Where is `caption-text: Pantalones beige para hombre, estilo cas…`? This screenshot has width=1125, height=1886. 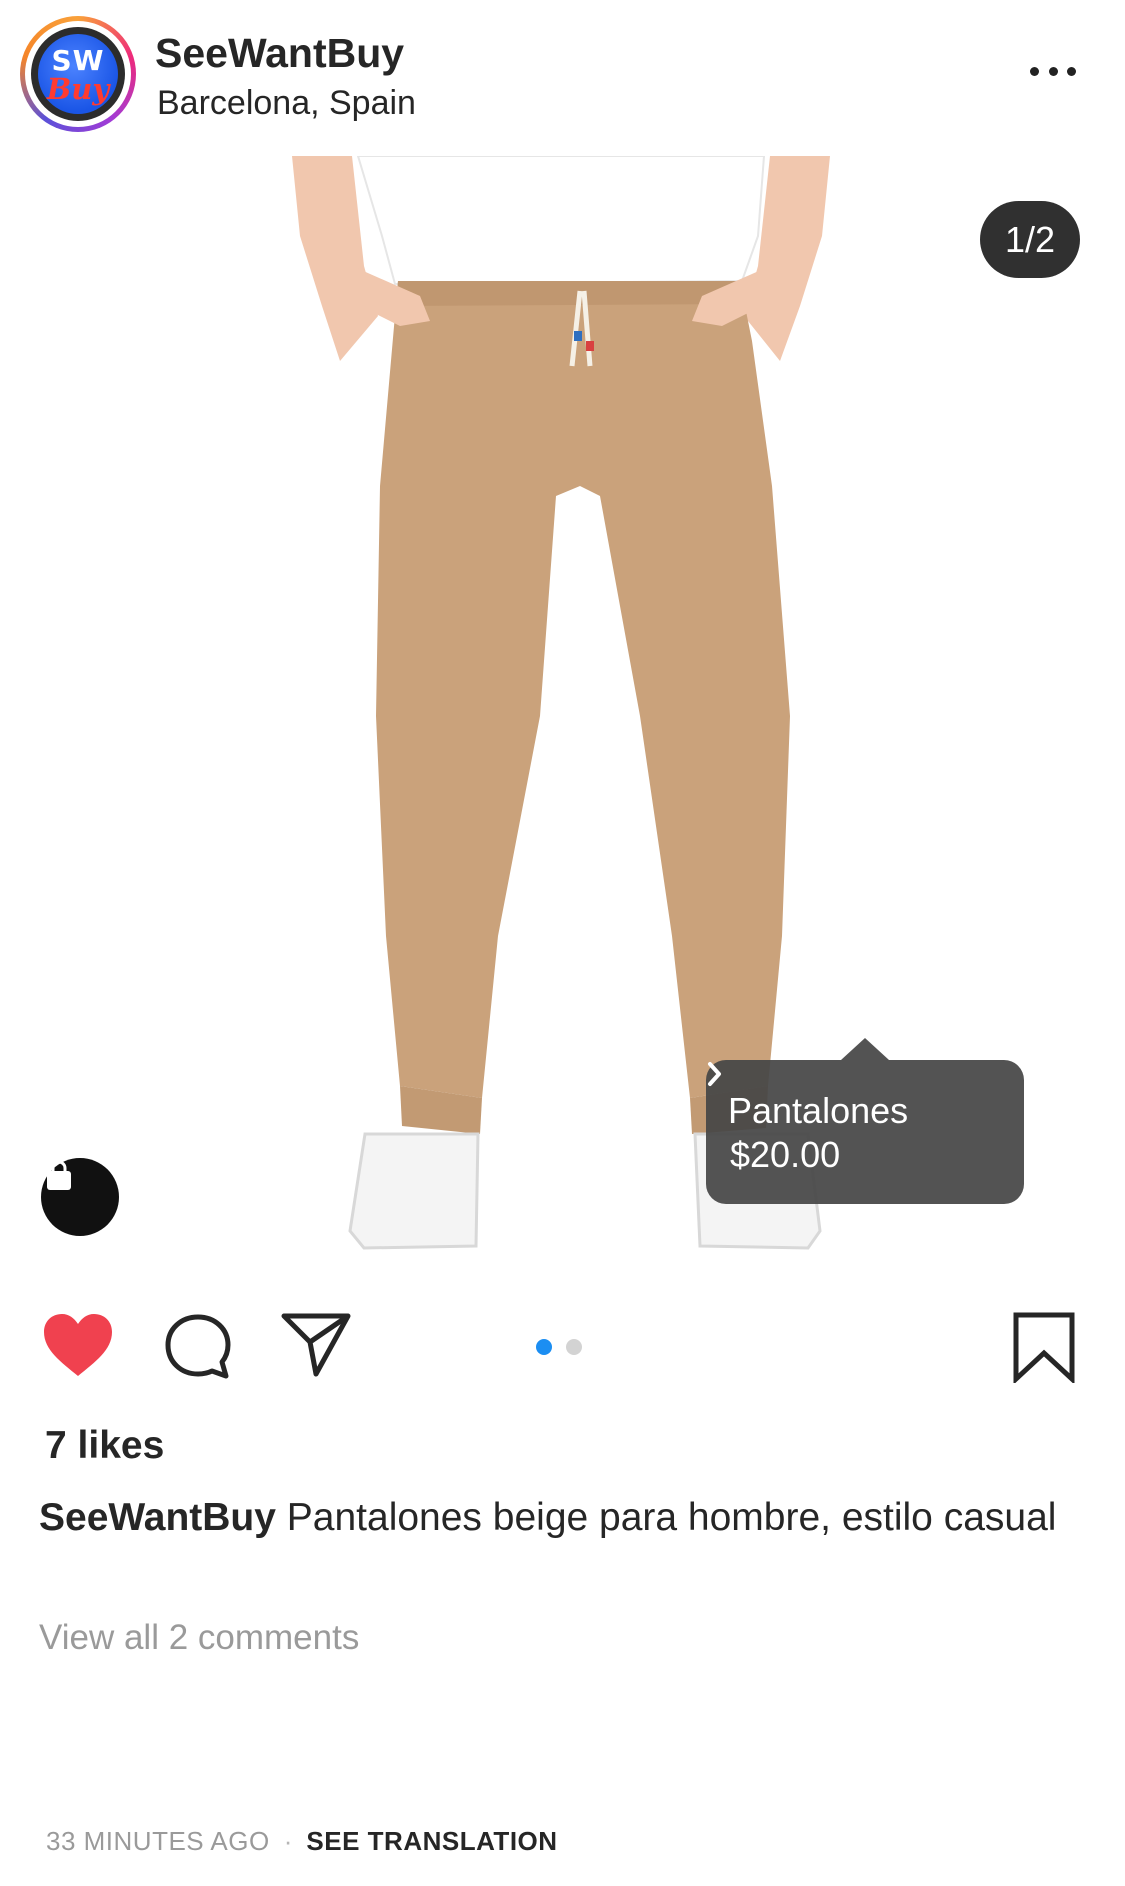 caption-text: Pantalones beige para hombre, estilo cas… is located at coordinates (671, 1517).